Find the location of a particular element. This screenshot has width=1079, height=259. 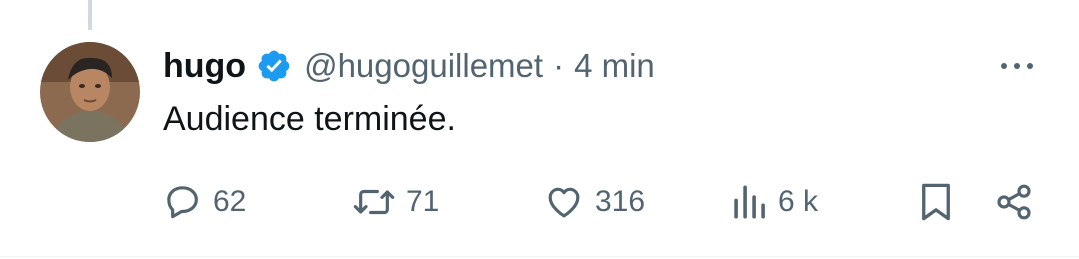

tweet-header: hugo @hugoguillemet · 4 min is located at coordinates (409, 66).